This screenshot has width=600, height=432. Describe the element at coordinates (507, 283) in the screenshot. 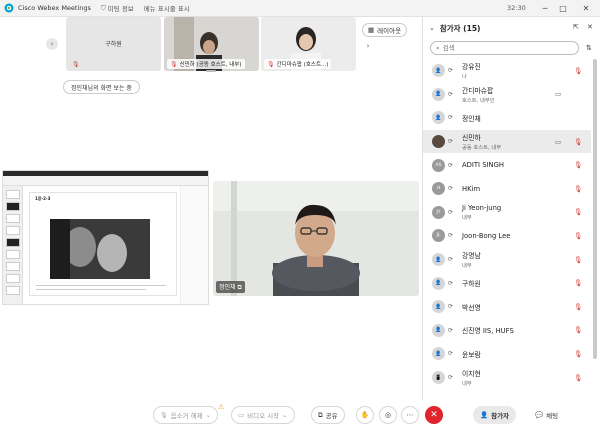

I see `participant-row: 👤 ⟳ 구하원 🎙︎` at that location.